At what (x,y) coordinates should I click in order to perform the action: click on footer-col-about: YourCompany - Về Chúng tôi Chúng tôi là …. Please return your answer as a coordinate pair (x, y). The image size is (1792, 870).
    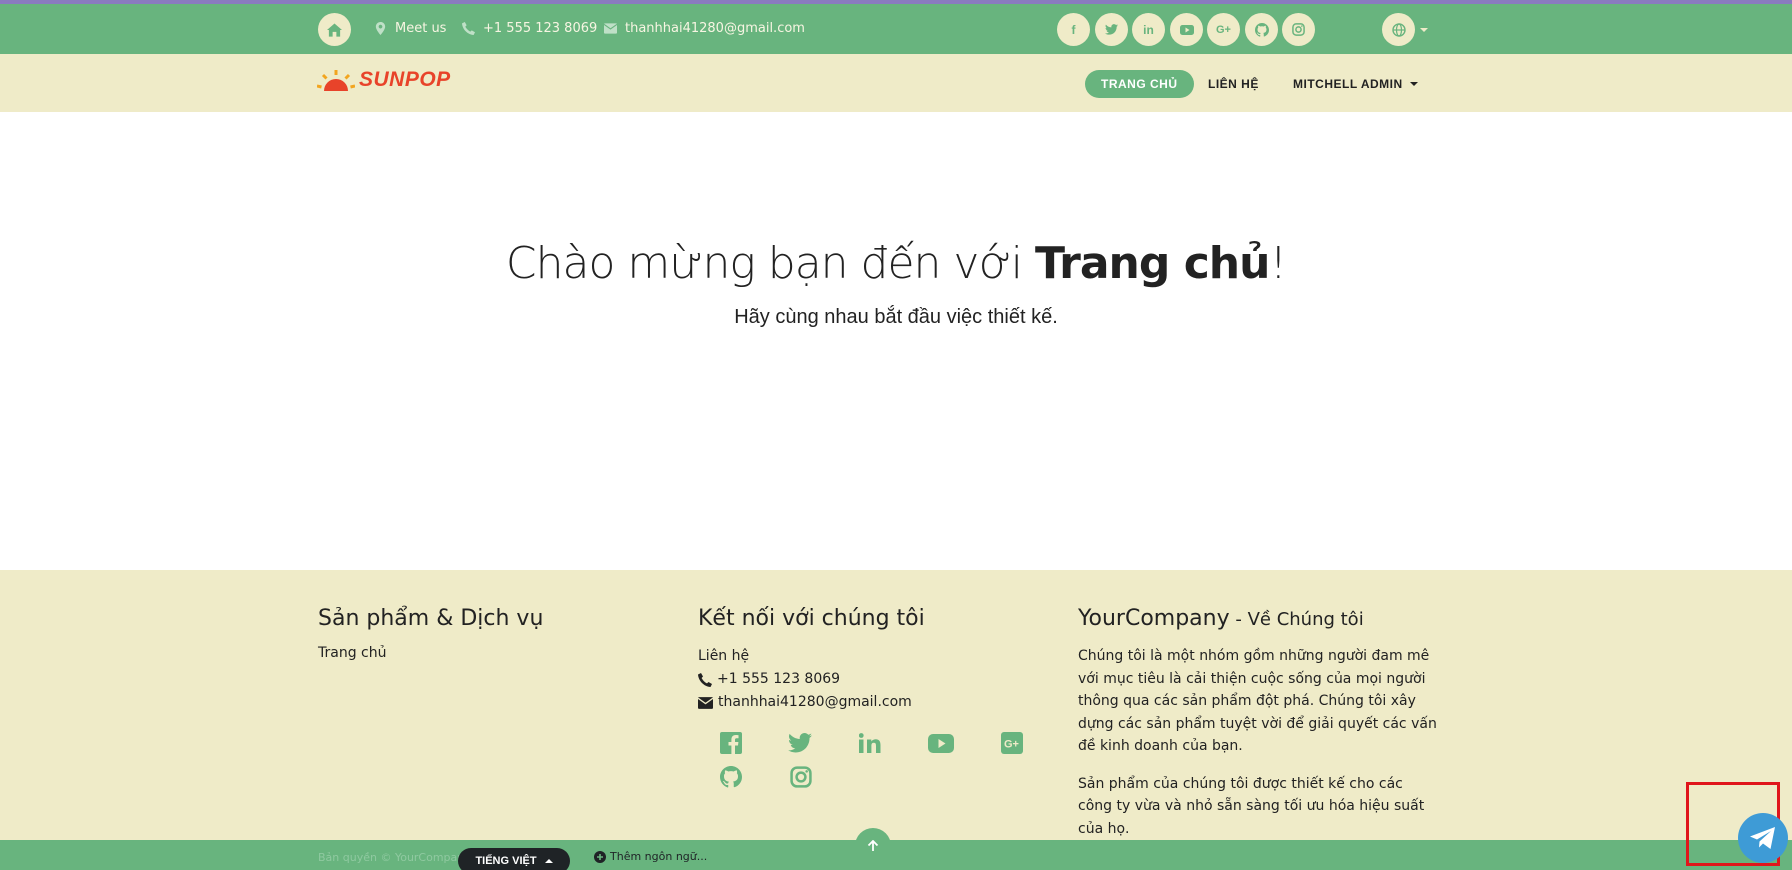
    Looking at the image, I should click on (1258, 723).